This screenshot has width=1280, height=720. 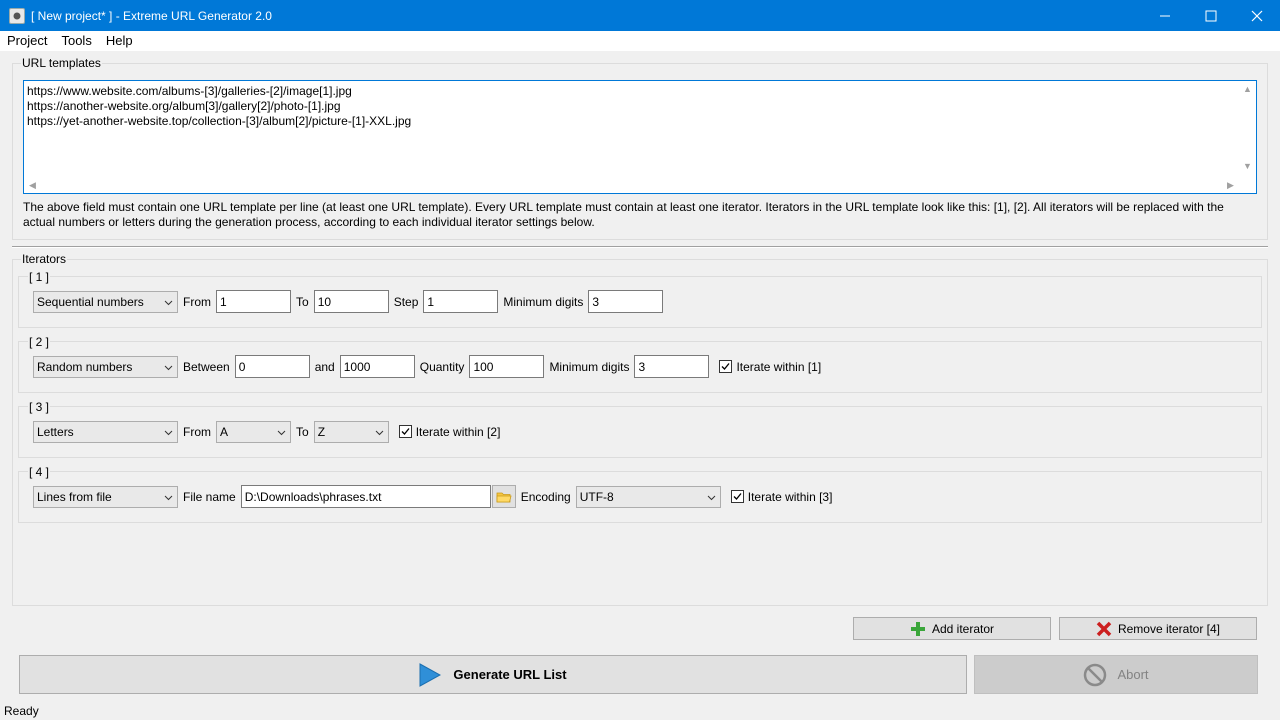 I want to click on iterator-3-row: Letters From A To Z Iterate within [2], so click(x=266, y=431).